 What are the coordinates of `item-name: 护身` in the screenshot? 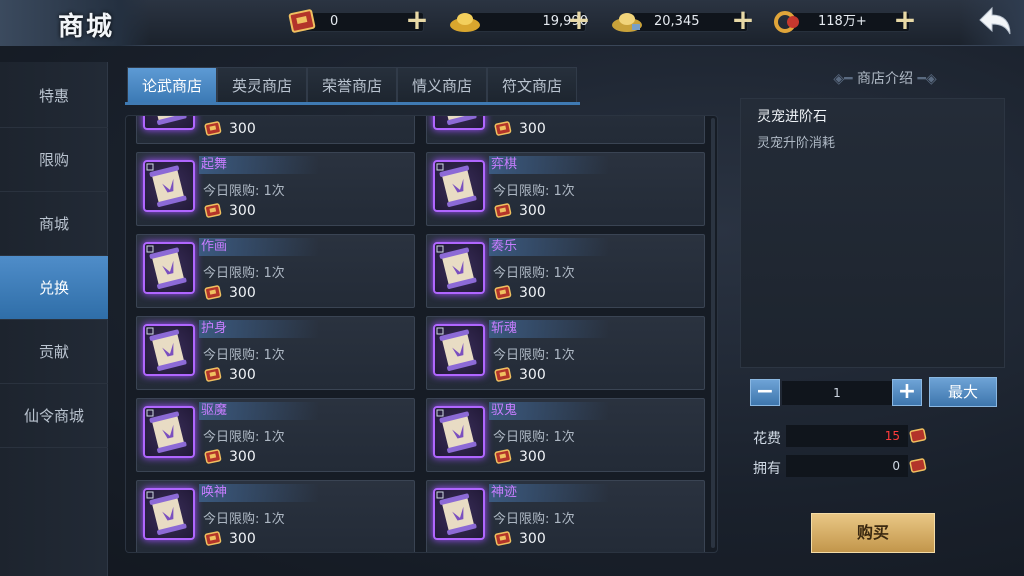 It's located at (214, 328).